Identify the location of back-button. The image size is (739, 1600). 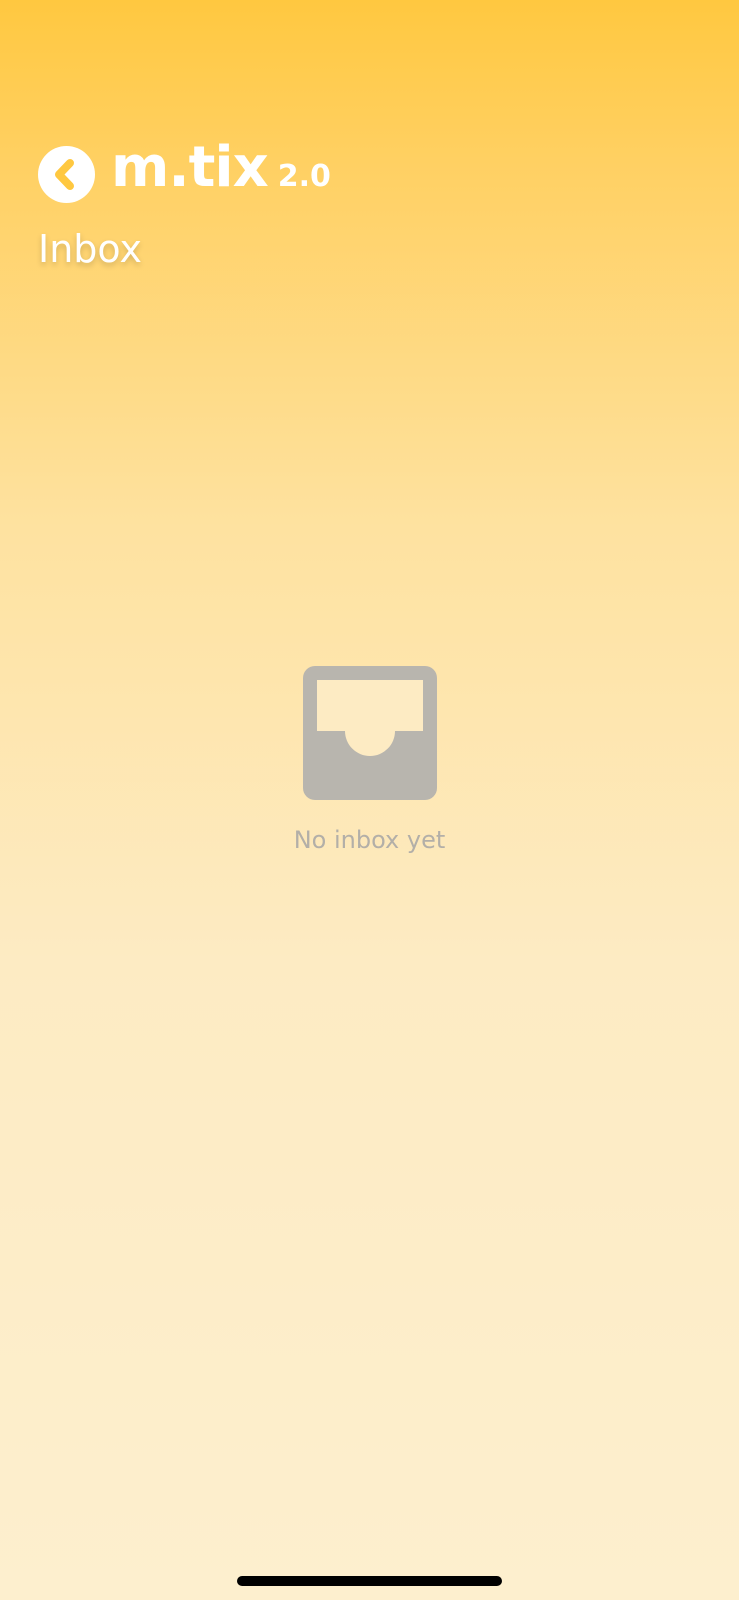
(66, 174).